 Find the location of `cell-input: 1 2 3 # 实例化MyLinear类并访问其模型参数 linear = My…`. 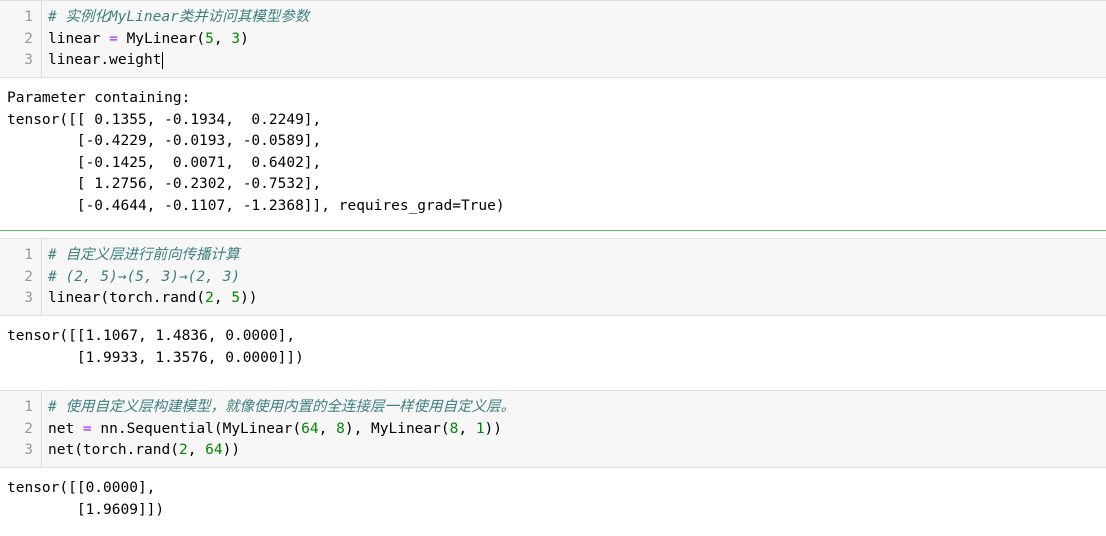

cell-input: 1 2 3 # 实例化MyLinear类并访问其模型参数 linear = My… is located at coordinates (553, 39).